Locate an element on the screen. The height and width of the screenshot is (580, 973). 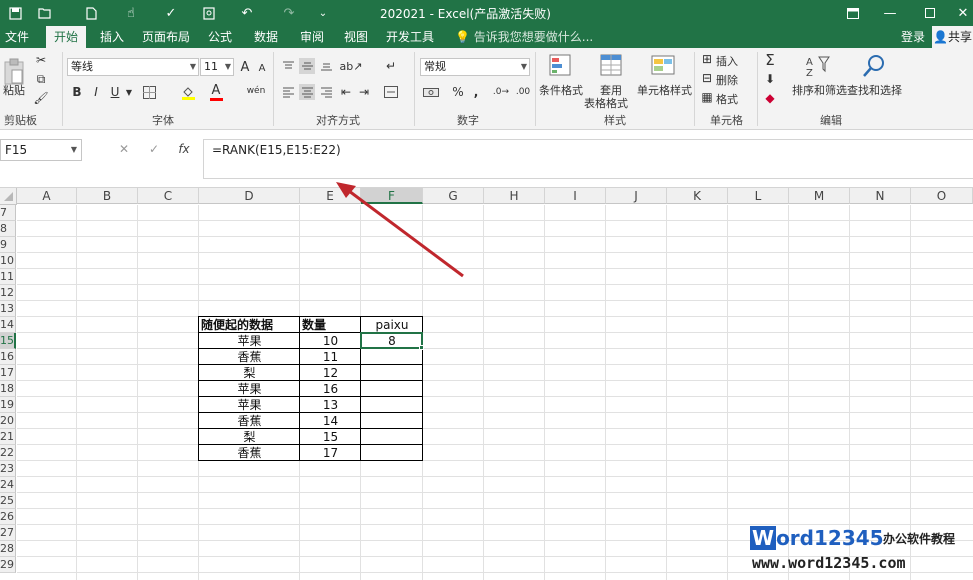
watermark-brand: Word12345 is located at coordinates (817, 538).